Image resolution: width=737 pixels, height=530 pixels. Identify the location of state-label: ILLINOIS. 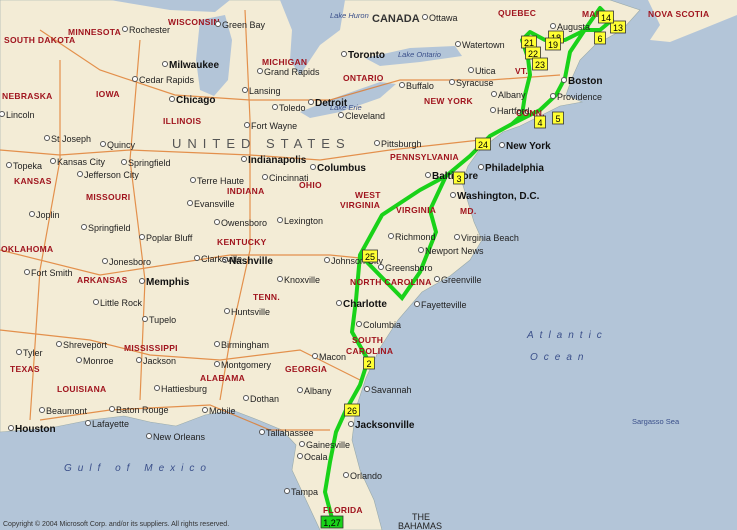
(182, 121).